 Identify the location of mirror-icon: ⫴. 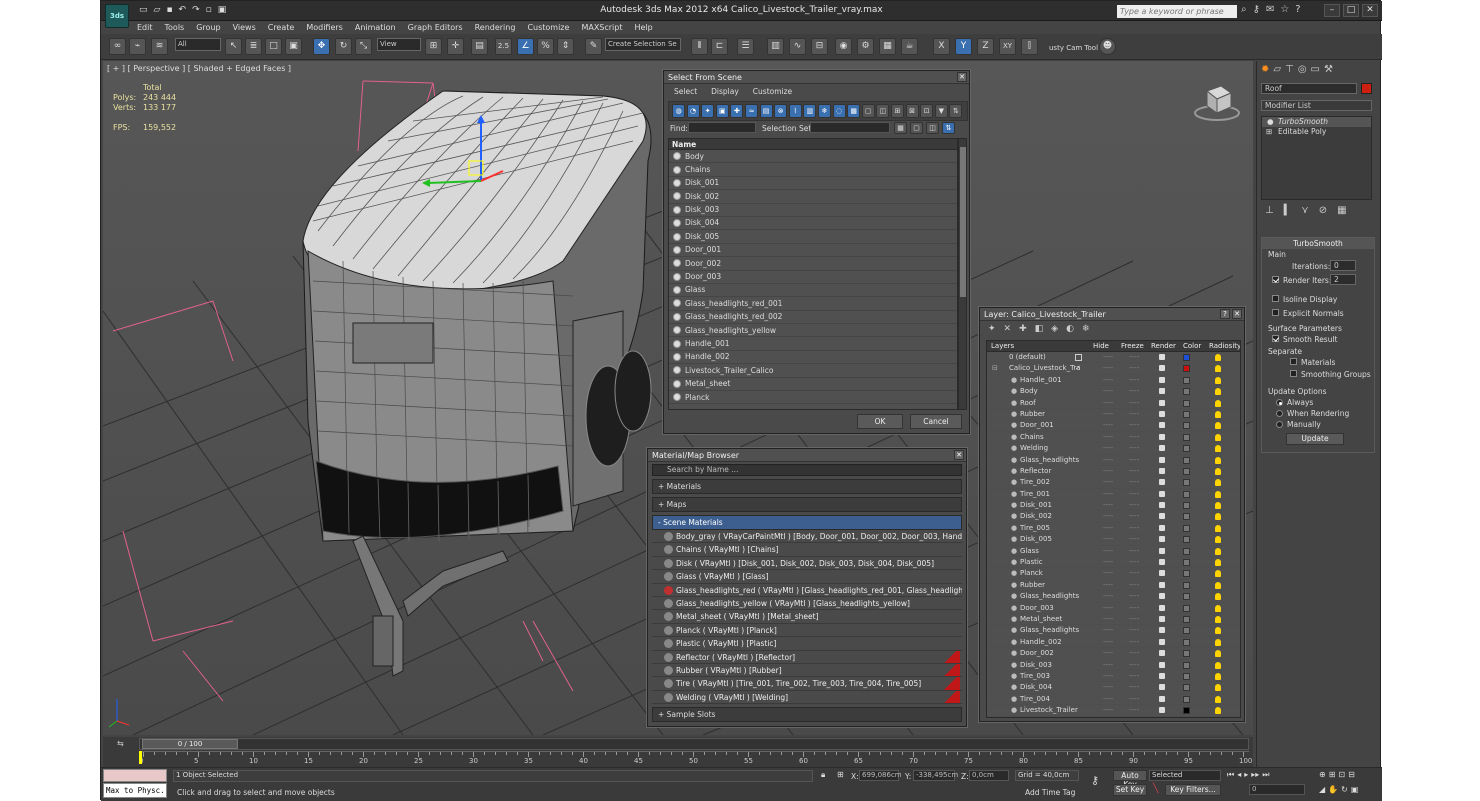
(699, 46).